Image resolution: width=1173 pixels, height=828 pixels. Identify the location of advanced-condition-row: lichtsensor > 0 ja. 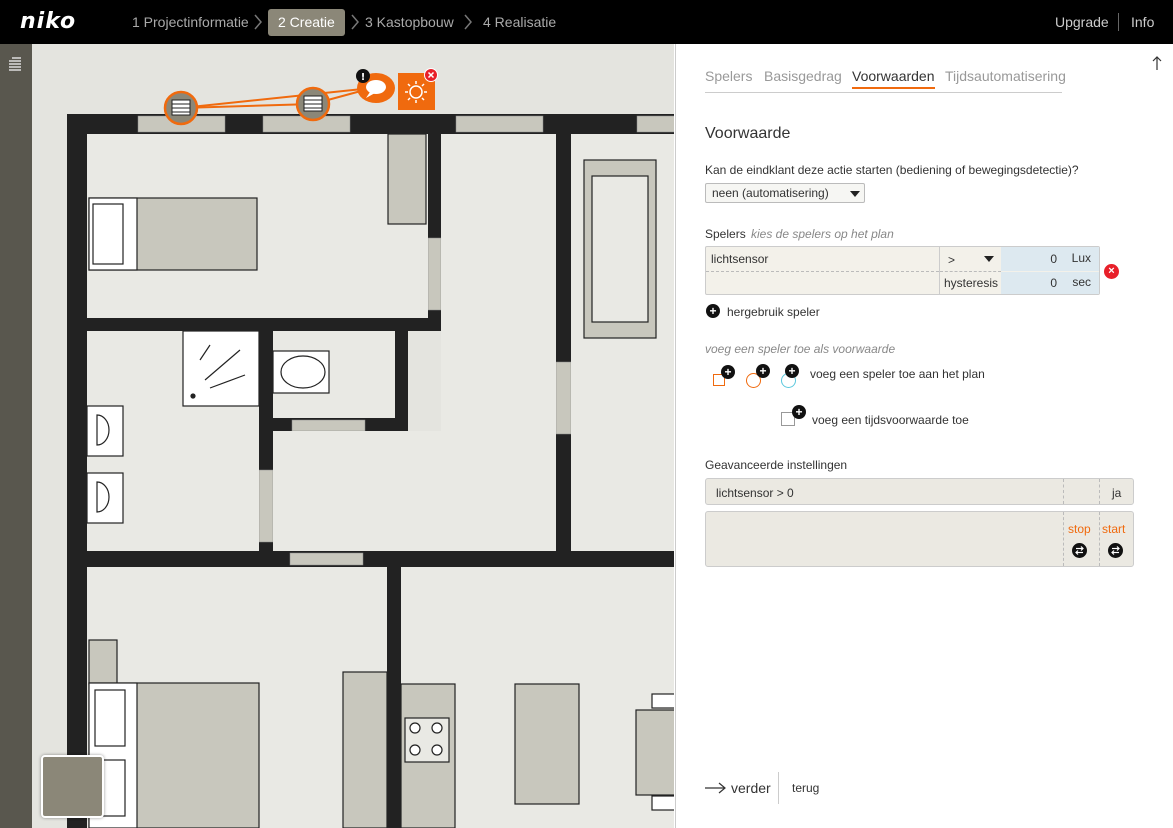
(919, 491).